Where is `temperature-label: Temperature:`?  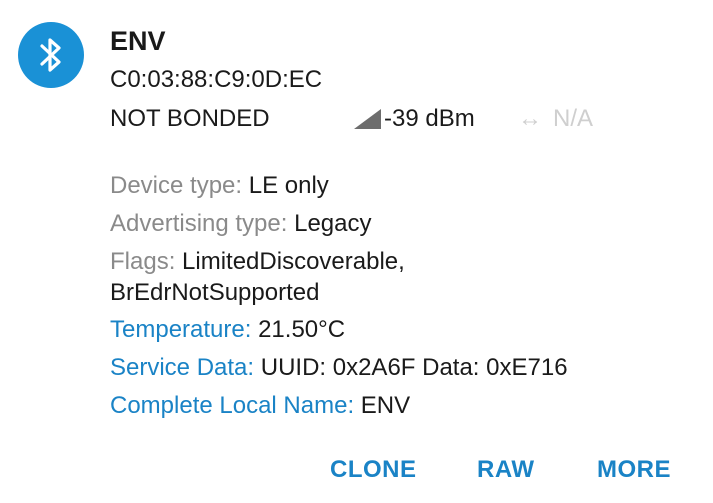
temperature-label: Temperature: is located at coordinates (184, 329).